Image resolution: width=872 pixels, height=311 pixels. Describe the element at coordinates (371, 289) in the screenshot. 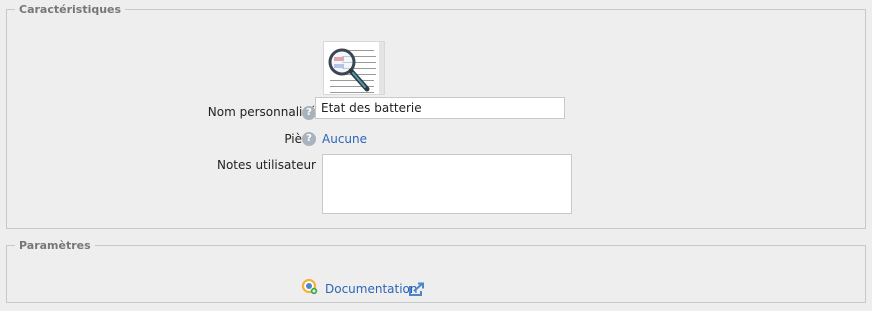

I see `documentation-link: Documentation` at that location.